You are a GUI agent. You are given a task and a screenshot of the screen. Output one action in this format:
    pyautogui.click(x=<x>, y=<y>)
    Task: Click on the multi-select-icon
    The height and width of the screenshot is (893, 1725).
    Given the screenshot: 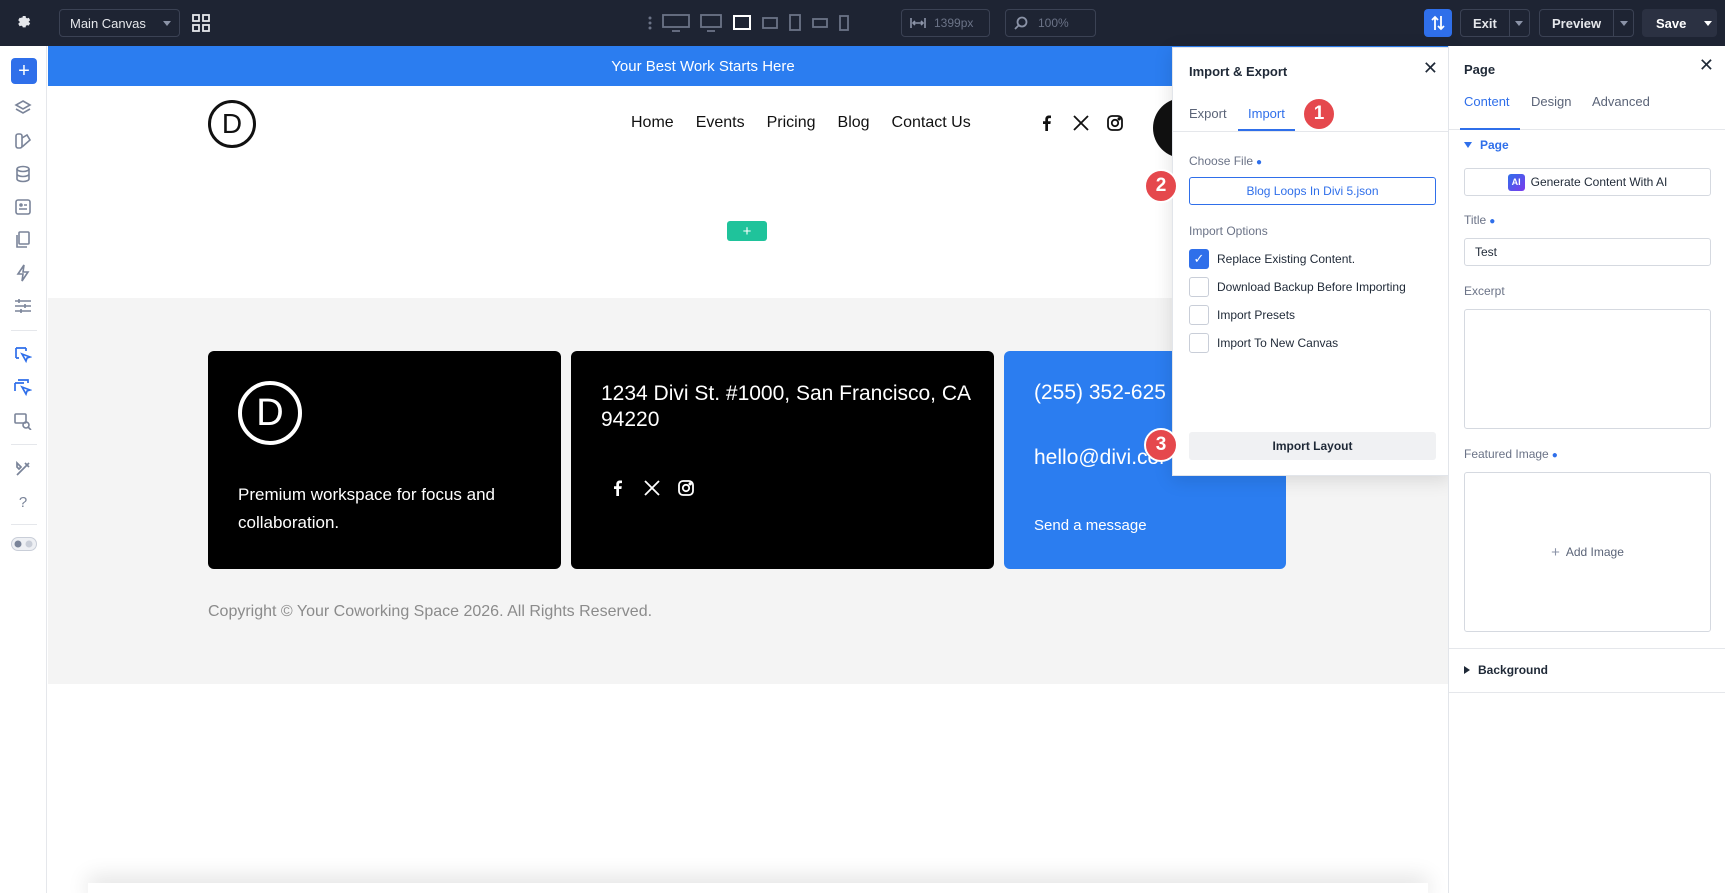 What is the action you would take?
    pyautogui.click(x=23, y=388)
    